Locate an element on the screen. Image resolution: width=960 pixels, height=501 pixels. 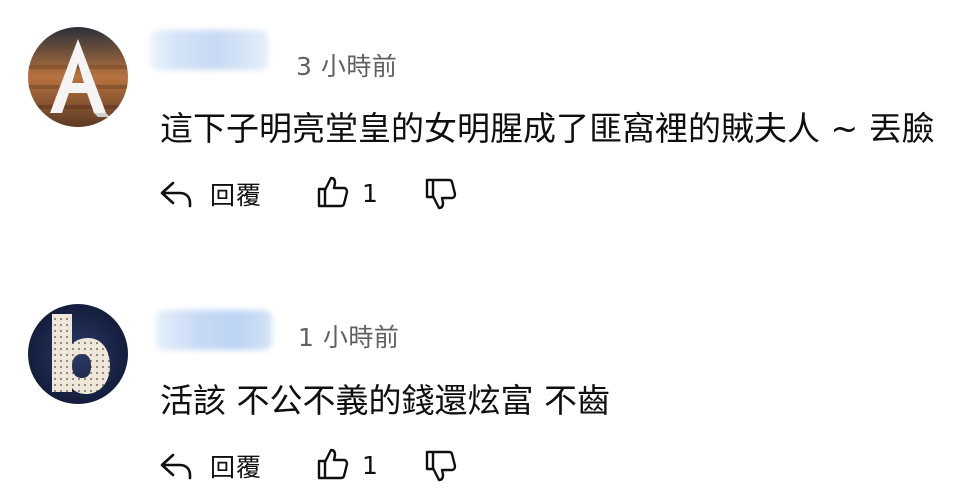
comment-timestamp: 1 小時前 is located at coordinates (348, 336).